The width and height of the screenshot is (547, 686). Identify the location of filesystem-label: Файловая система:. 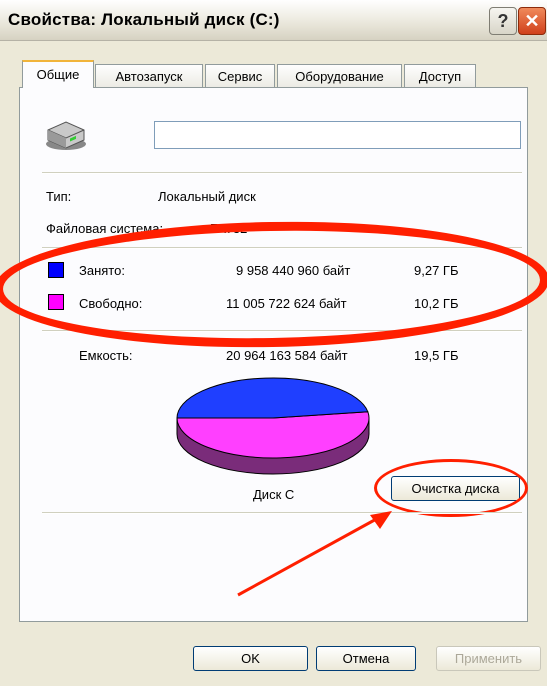
(105, 228).